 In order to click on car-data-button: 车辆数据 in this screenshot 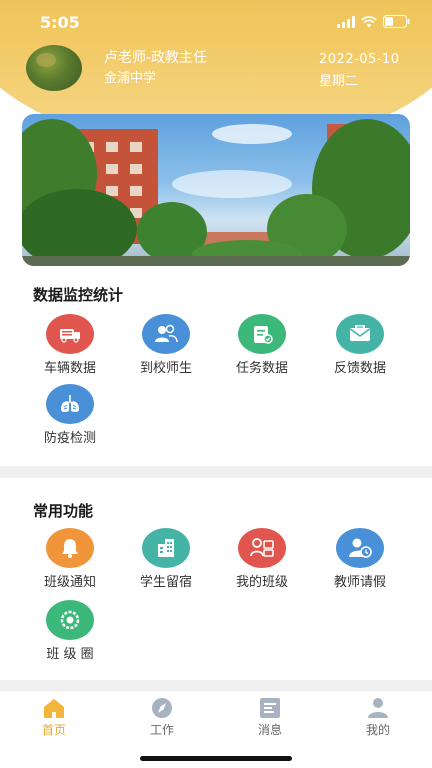, I will do `click(70, 345)`.